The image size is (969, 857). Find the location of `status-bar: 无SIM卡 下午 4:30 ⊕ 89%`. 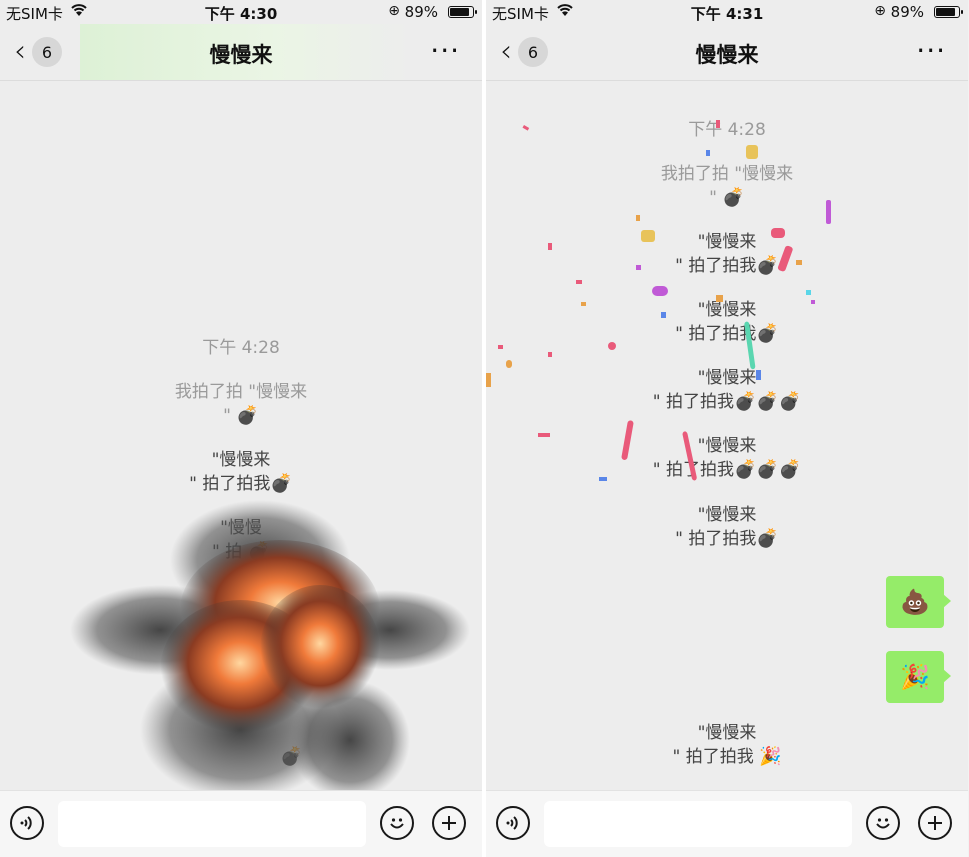

status-bar: 无SIM卡 下午 4:30 ⊕ 89% is located at coordinates (241, 12).